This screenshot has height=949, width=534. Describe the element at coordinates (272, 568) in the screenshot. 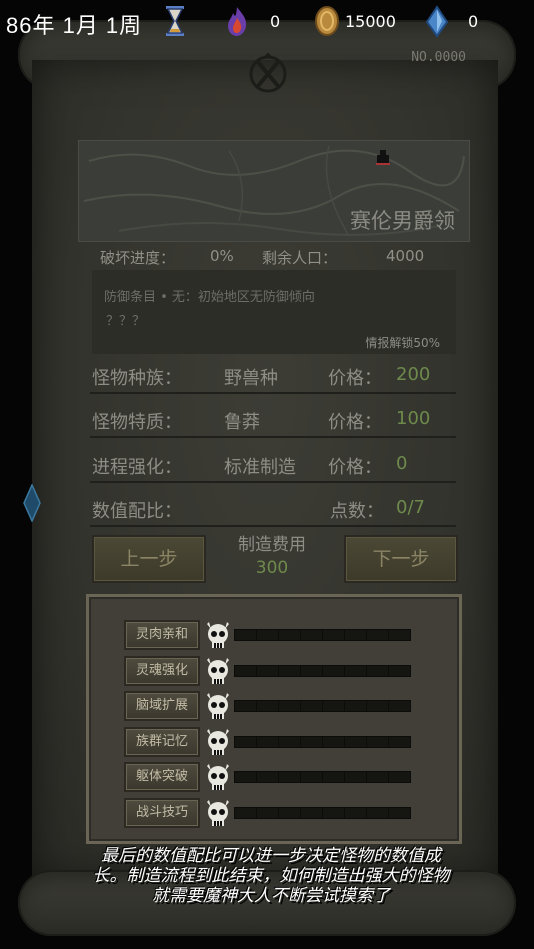

I see `fee-value: 300` at that location.